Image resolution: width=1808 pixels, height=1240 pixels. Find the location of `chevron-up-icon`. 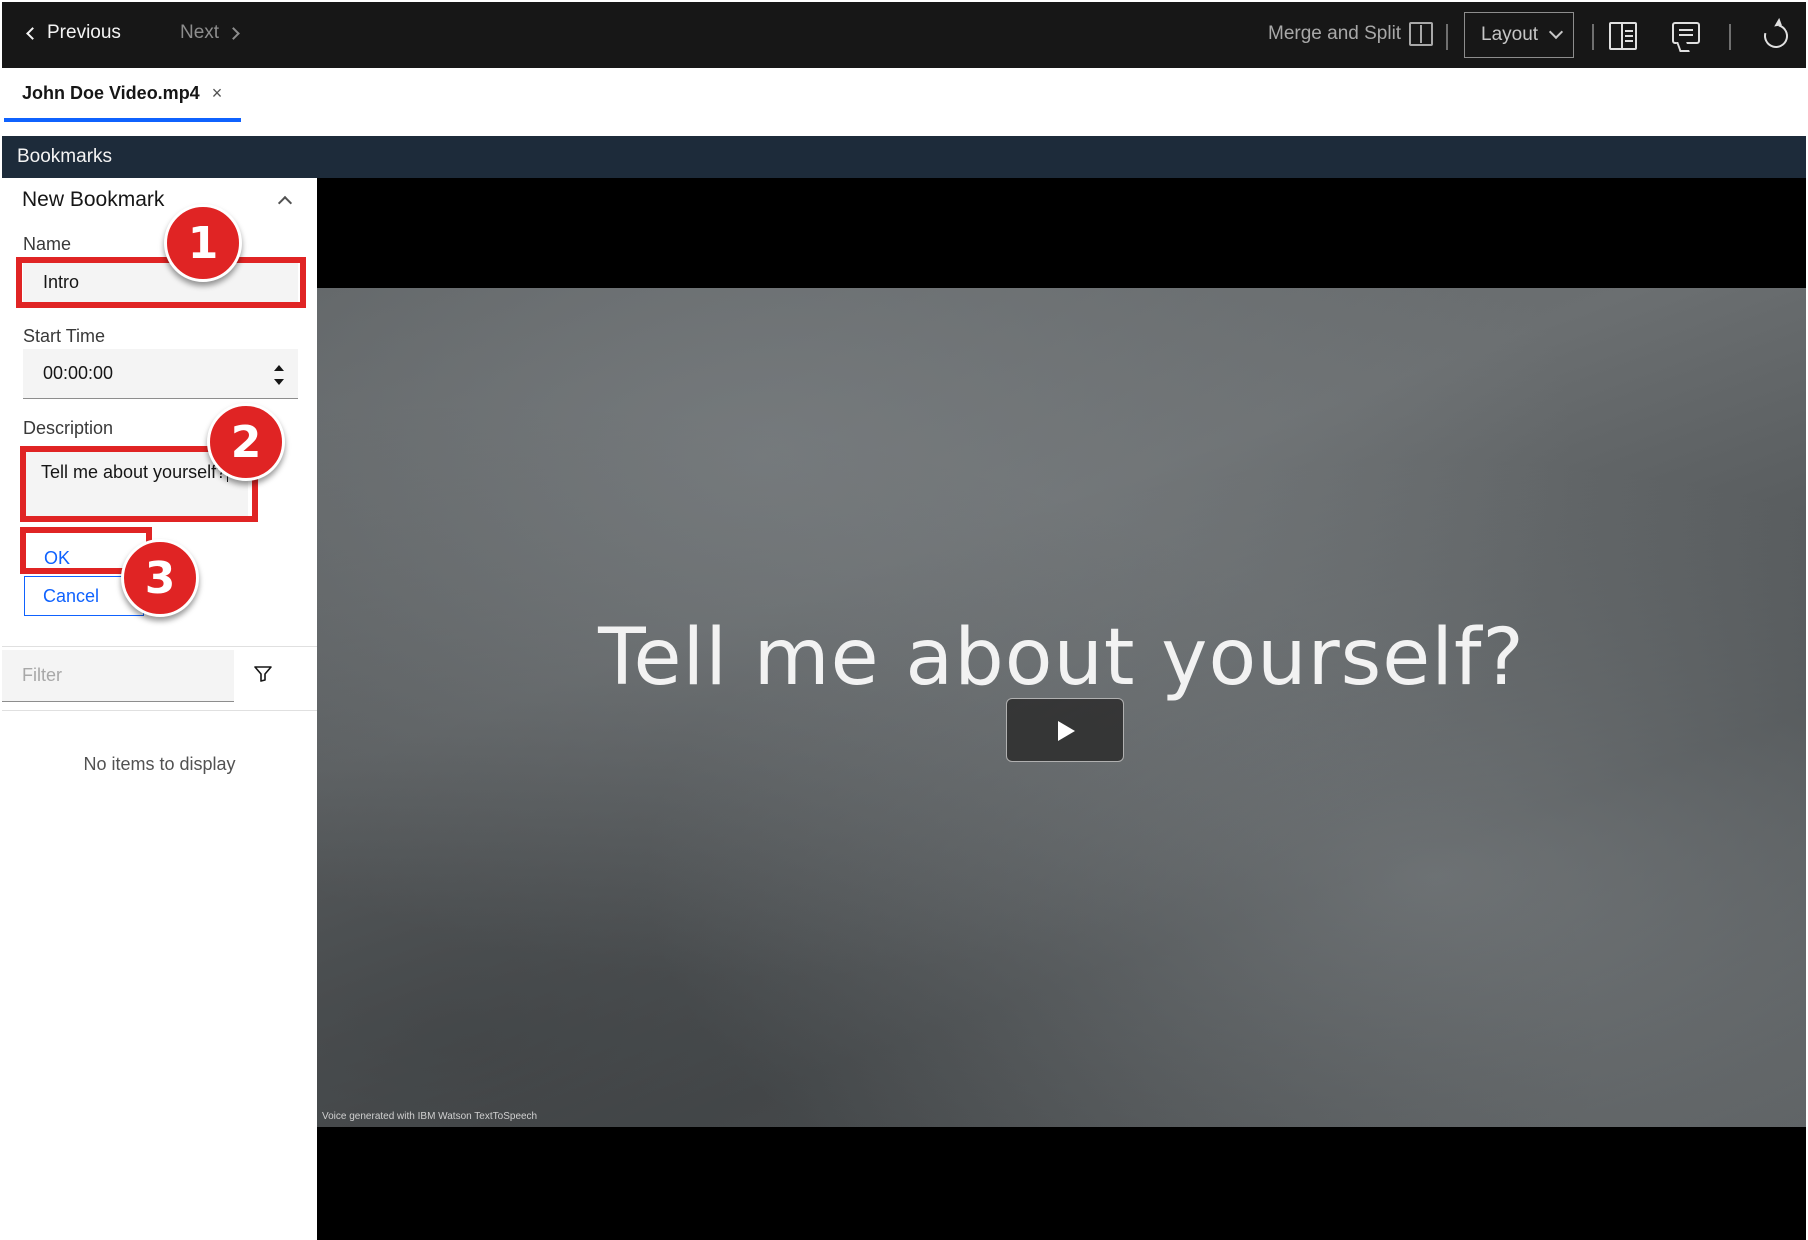

chevron-up-icon is located at coordinates (285, 203).